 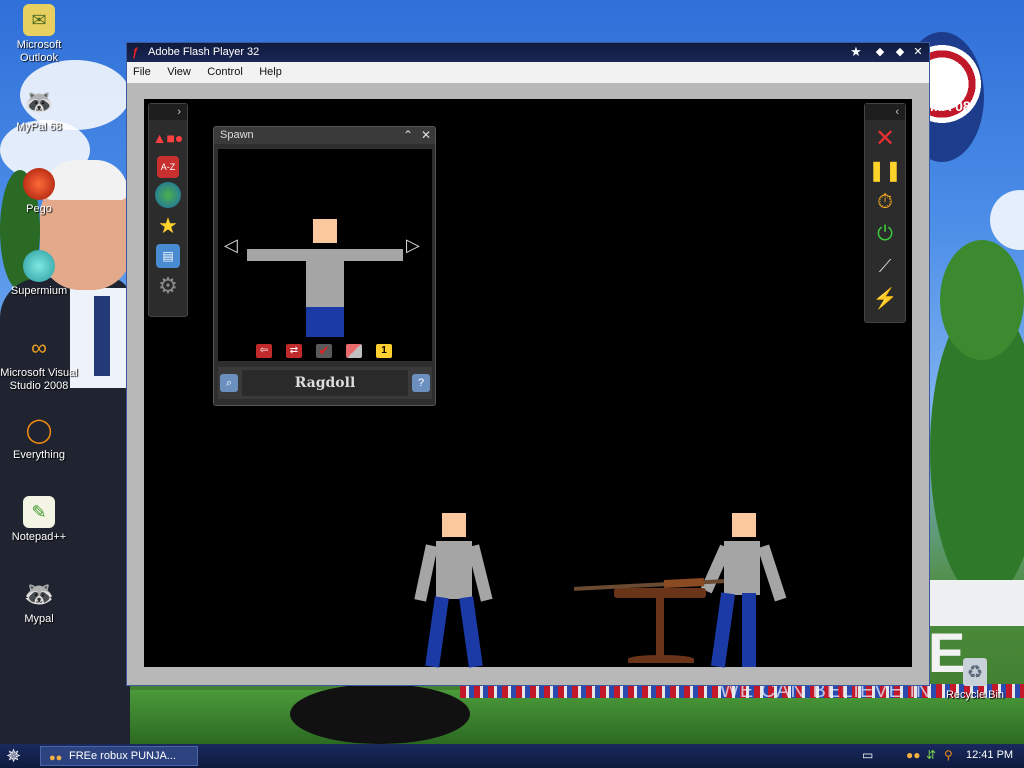 I want to click on desktop-icon-notepadpp: ✎ Notepad++, so click(x=39, y=520).